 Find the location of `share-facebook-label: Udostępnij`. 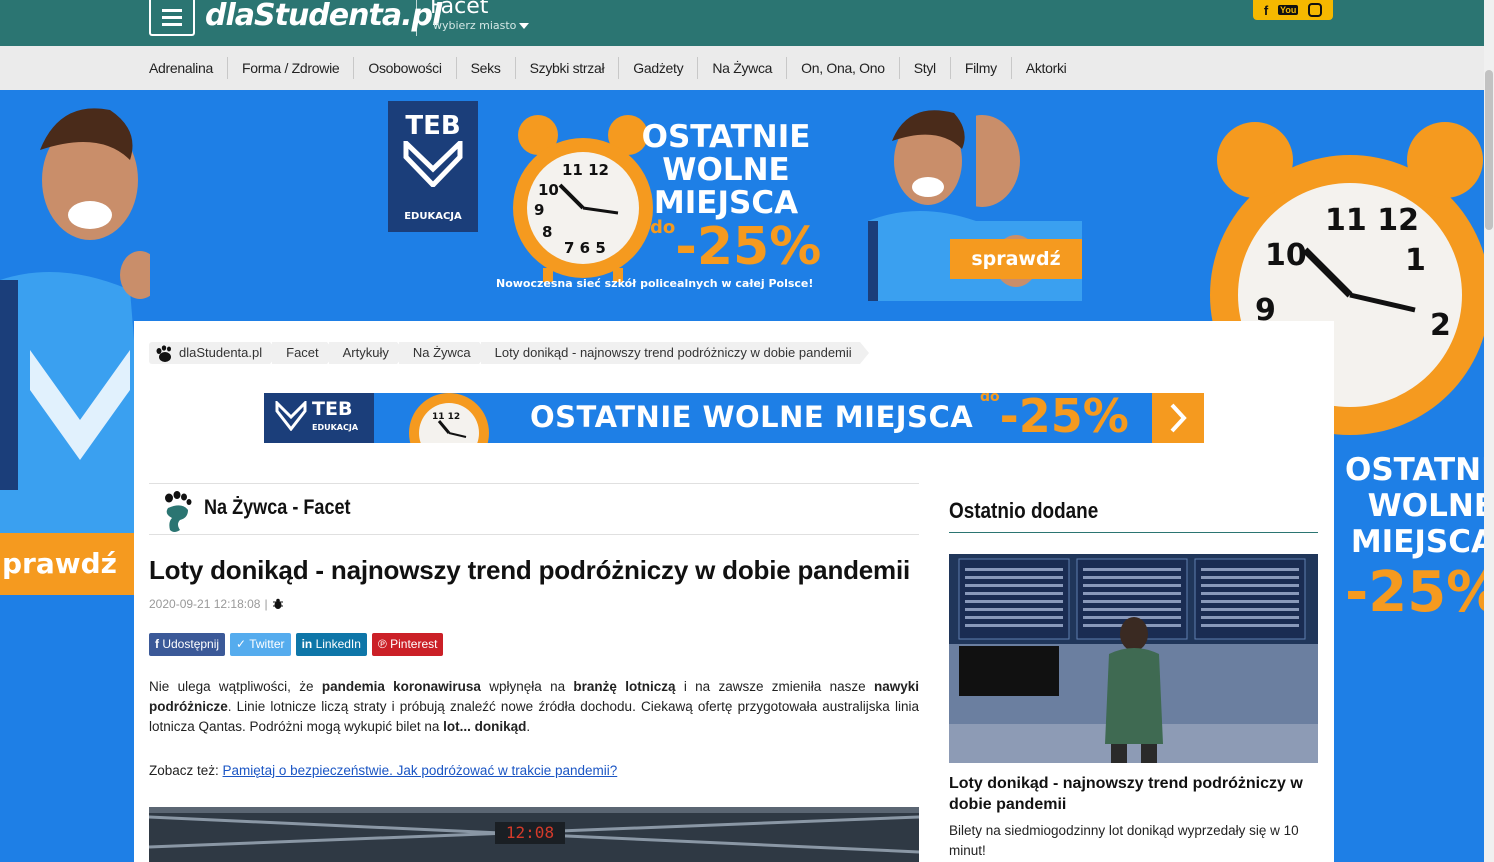

share-facebook-label: Udostępnij is located at coordinates (191, 644).